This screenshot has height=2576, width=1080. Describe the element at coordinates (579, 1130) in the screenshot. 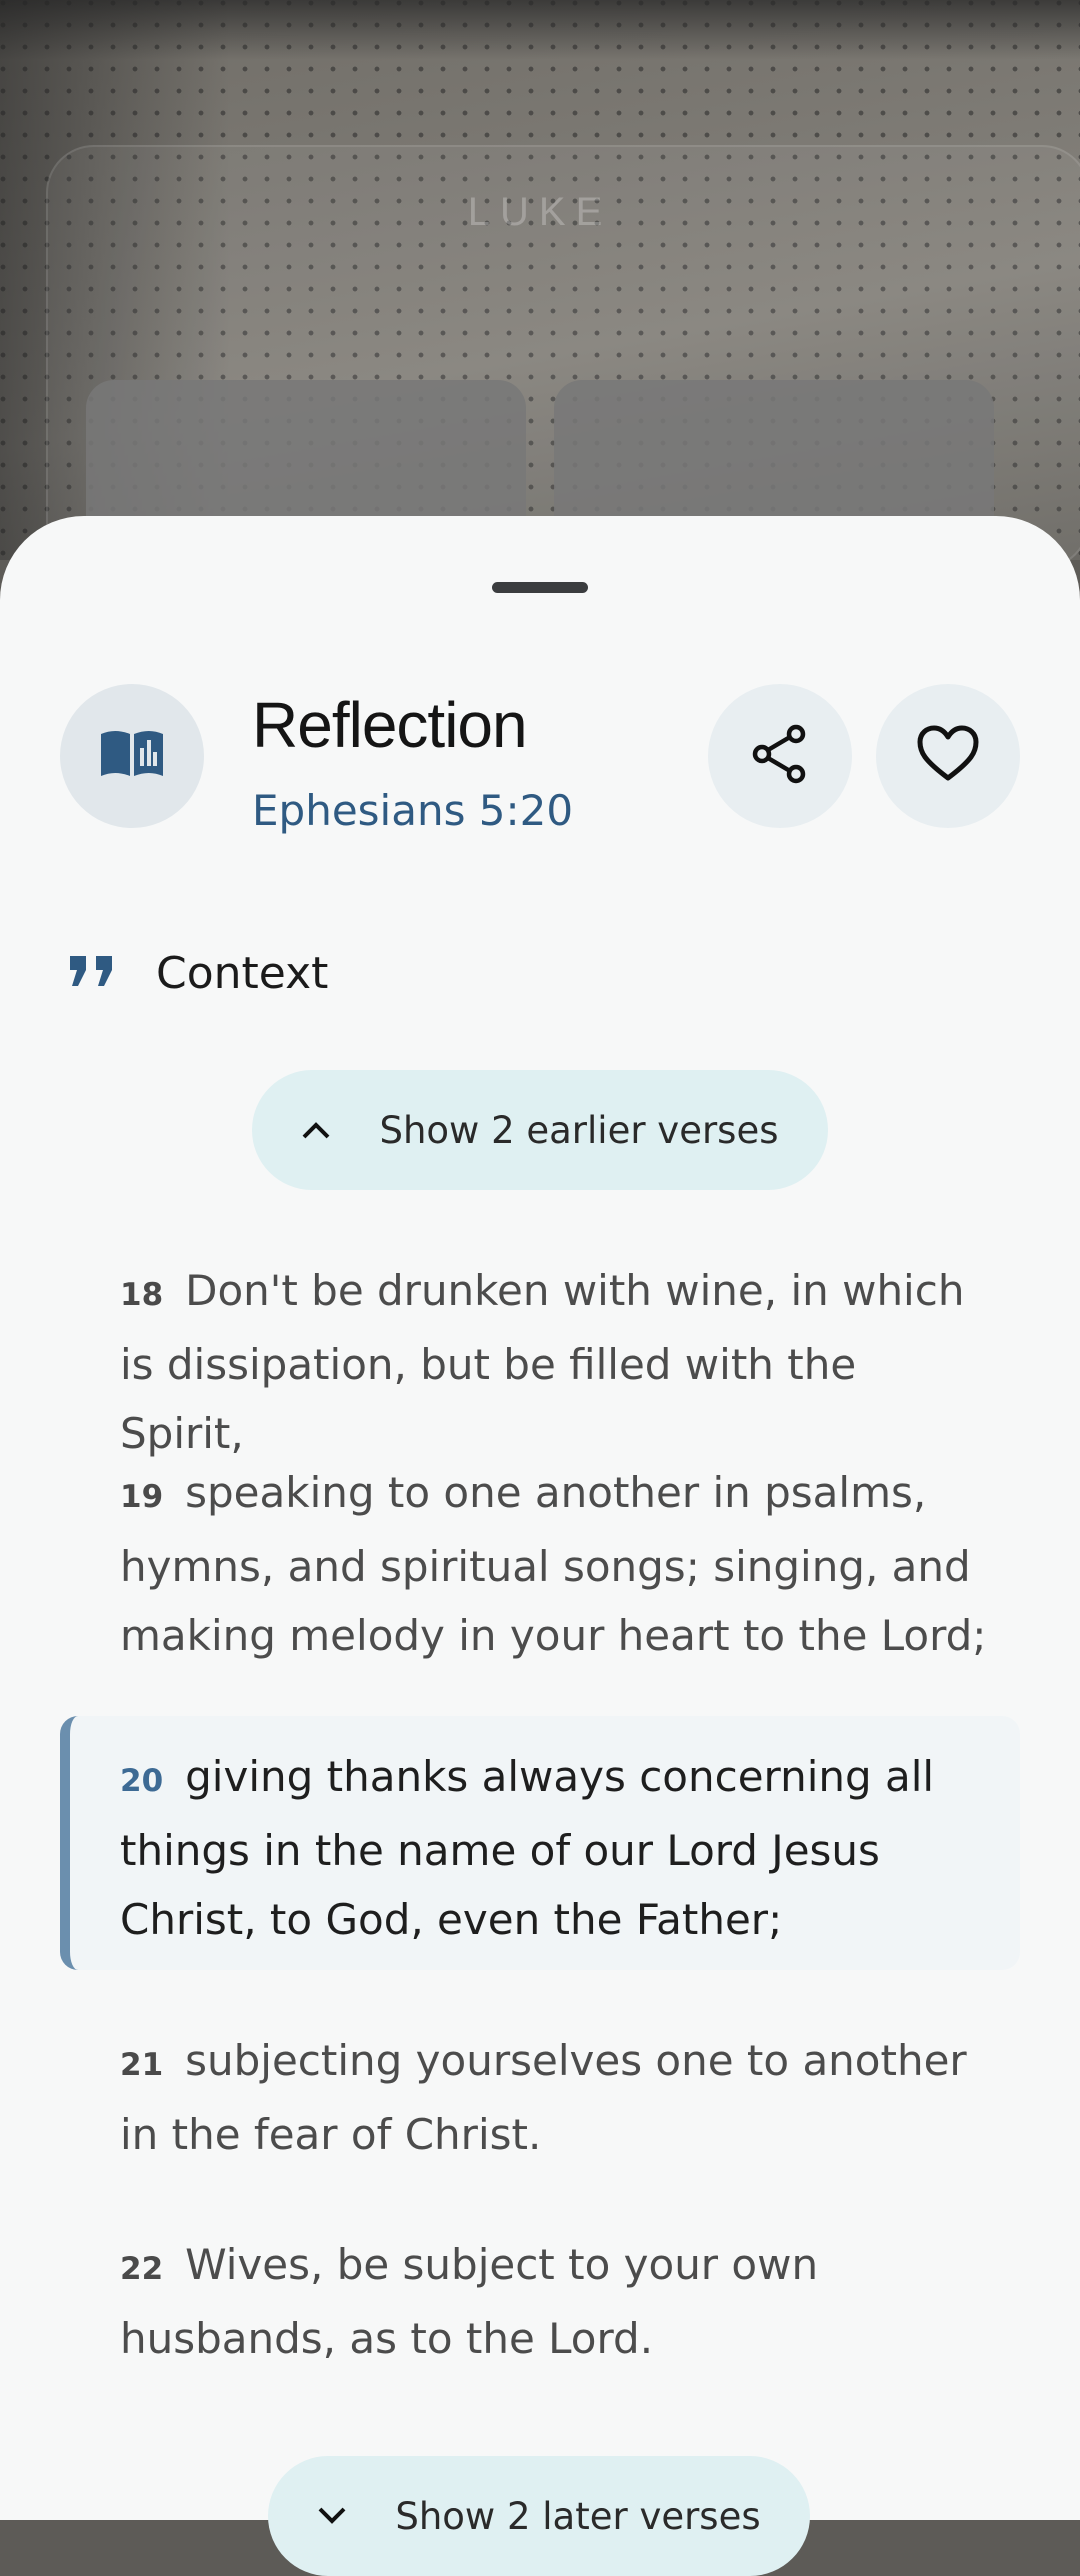

I see `show-earlier-label: Show 2 earlier verses` at that location.